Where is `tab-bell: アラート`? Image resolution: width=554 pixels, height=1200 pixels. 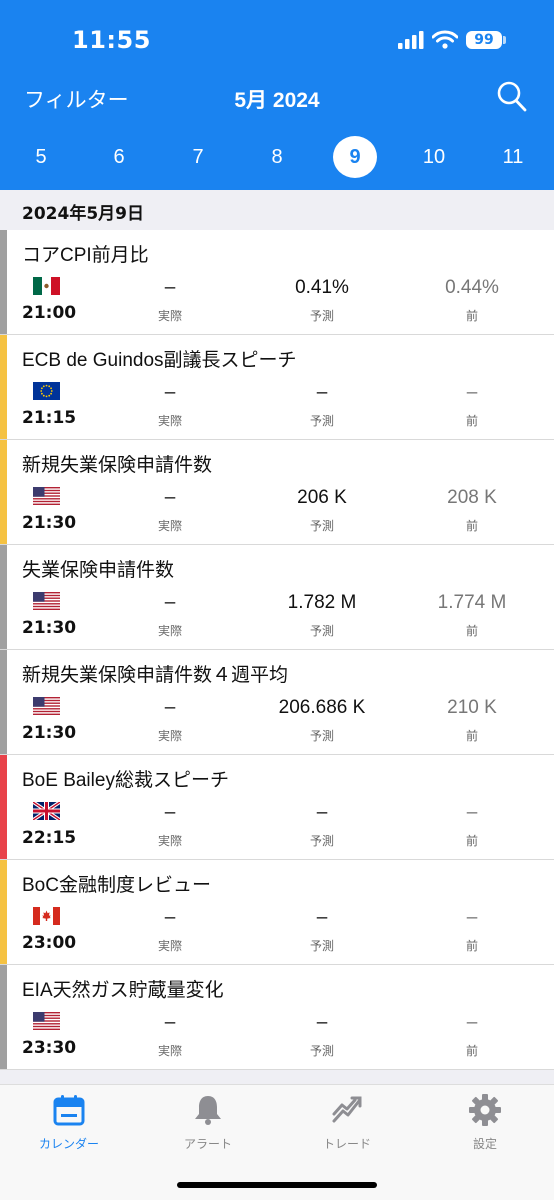 tab-bell: アラート is located at coordinates (208, 1122).